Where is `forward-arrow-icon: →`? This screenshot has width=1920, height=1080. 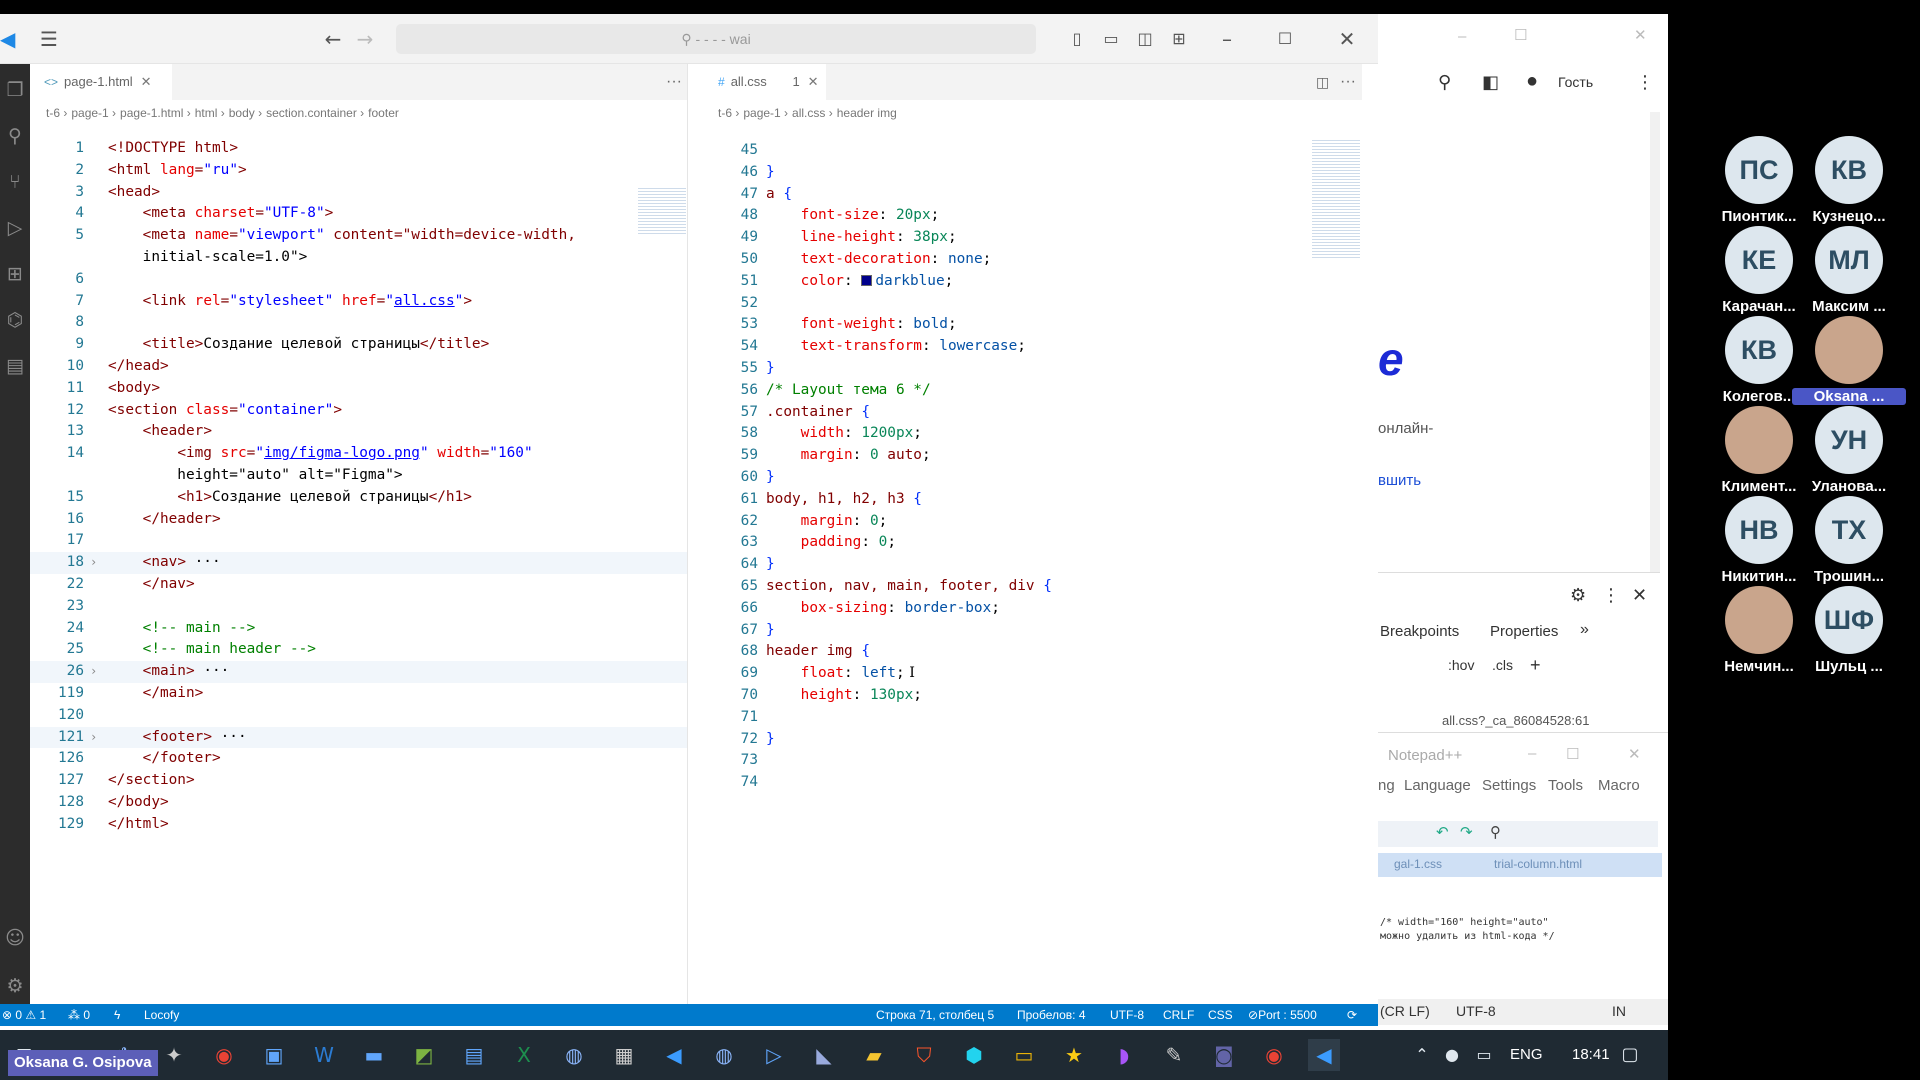
forward-arrow-icon: → is located at coordinates (365, 39).